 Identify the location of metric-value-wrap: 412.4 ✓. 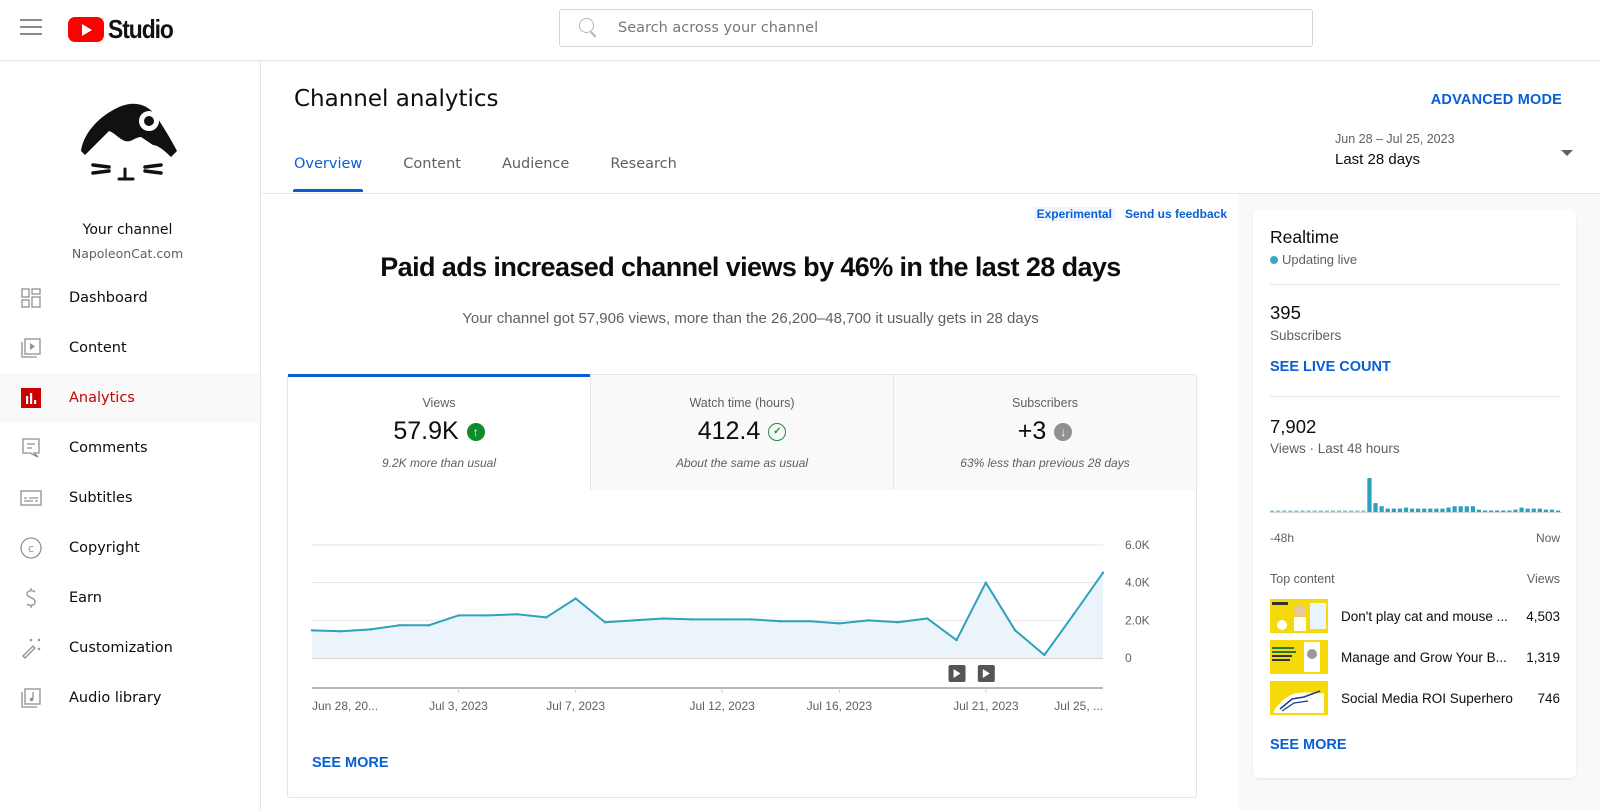
(742, 431).